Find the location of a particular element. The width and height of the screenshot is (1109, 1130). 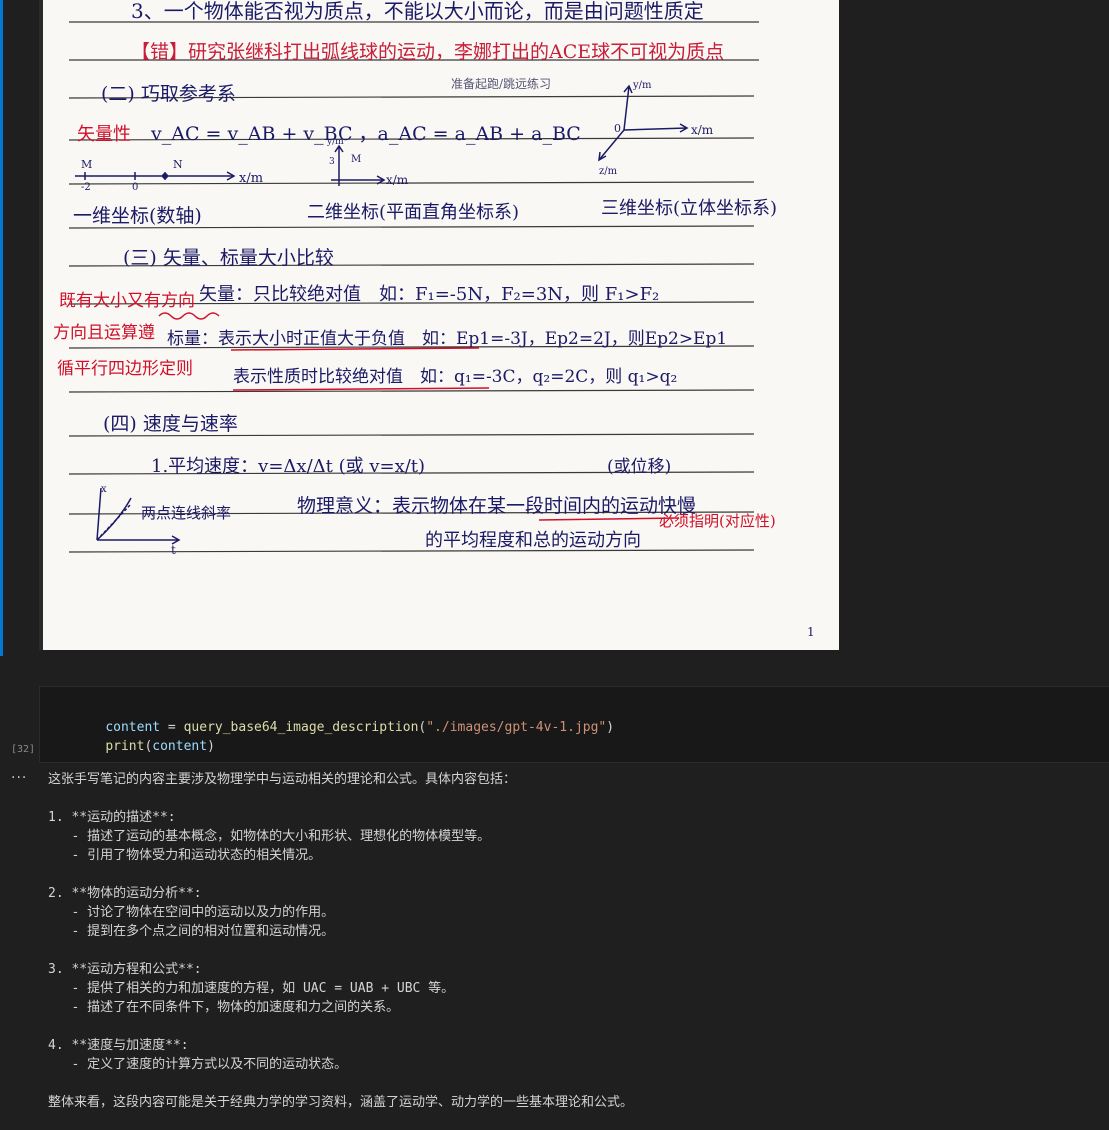

output-line: - 引用了物体受力和运动状态的相关情况。 is located at coordinates (185, 855).